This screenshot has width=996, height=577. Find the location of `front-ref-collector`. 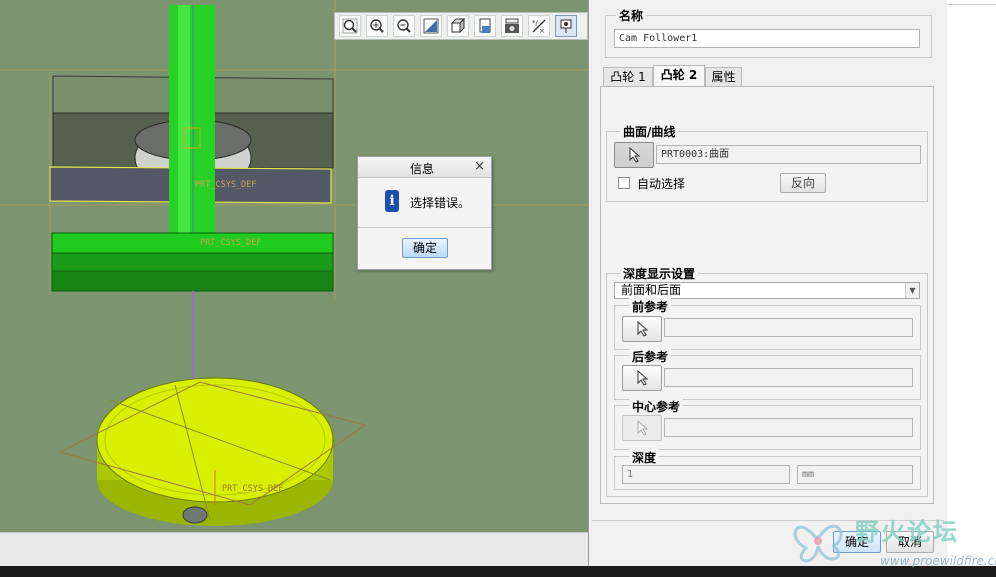

front-ref-collector is located at coordinates (788, 327).